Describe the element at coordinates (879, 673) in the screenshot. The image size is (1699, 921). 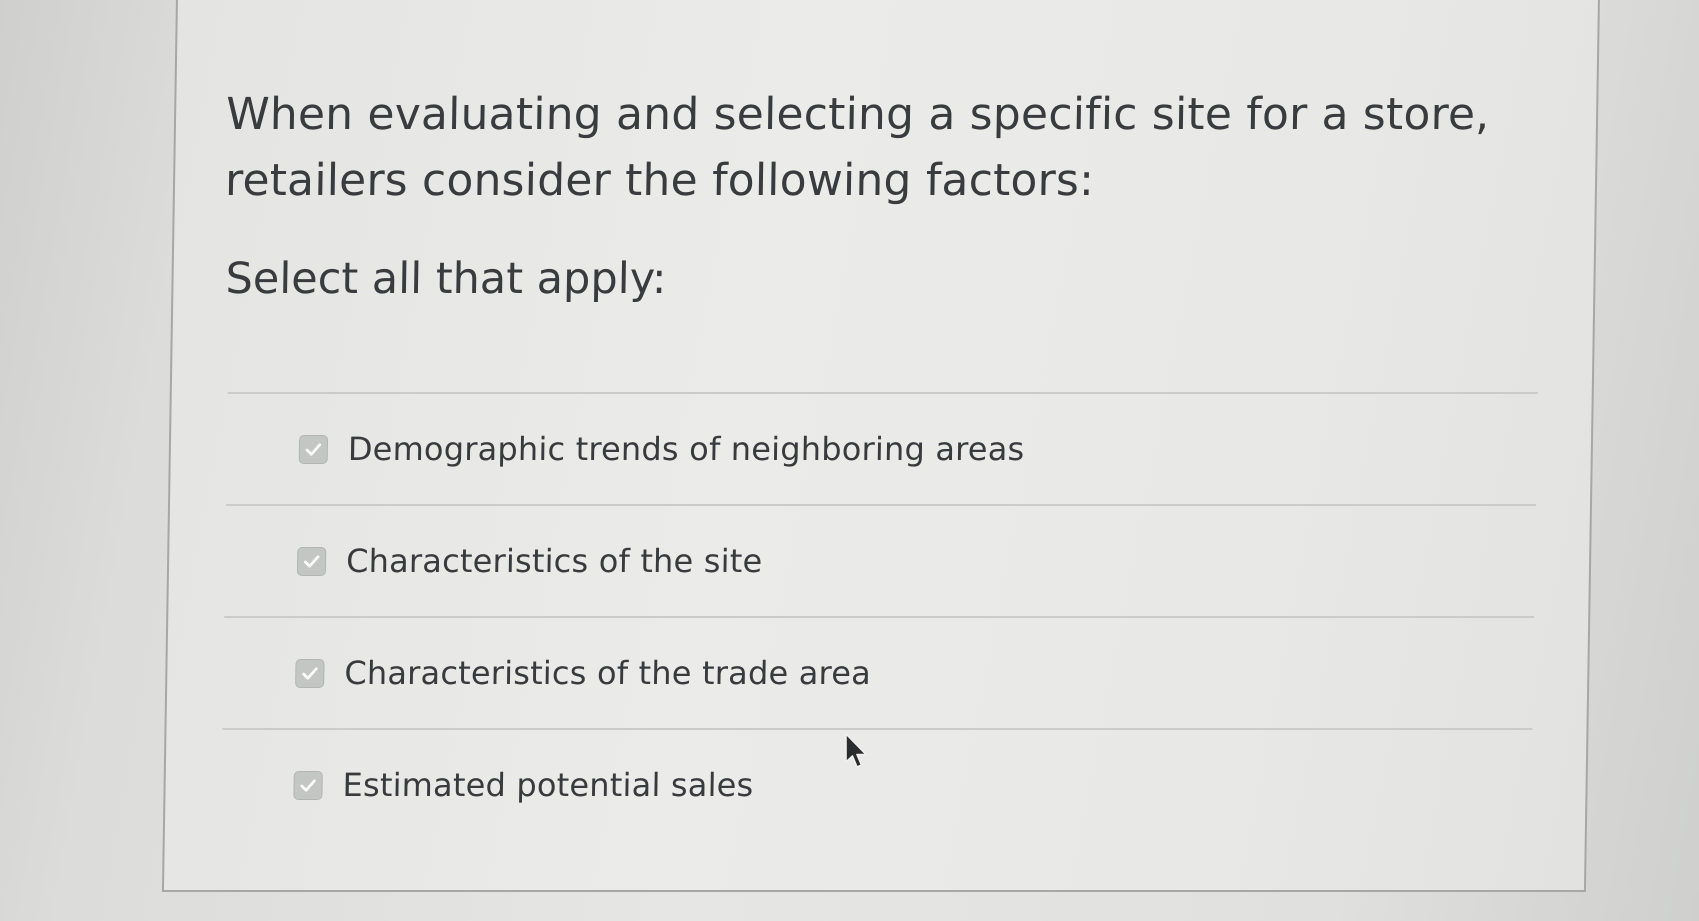
I see `option-trade-area-characteristics: Characteristics of the trade area` at that location.